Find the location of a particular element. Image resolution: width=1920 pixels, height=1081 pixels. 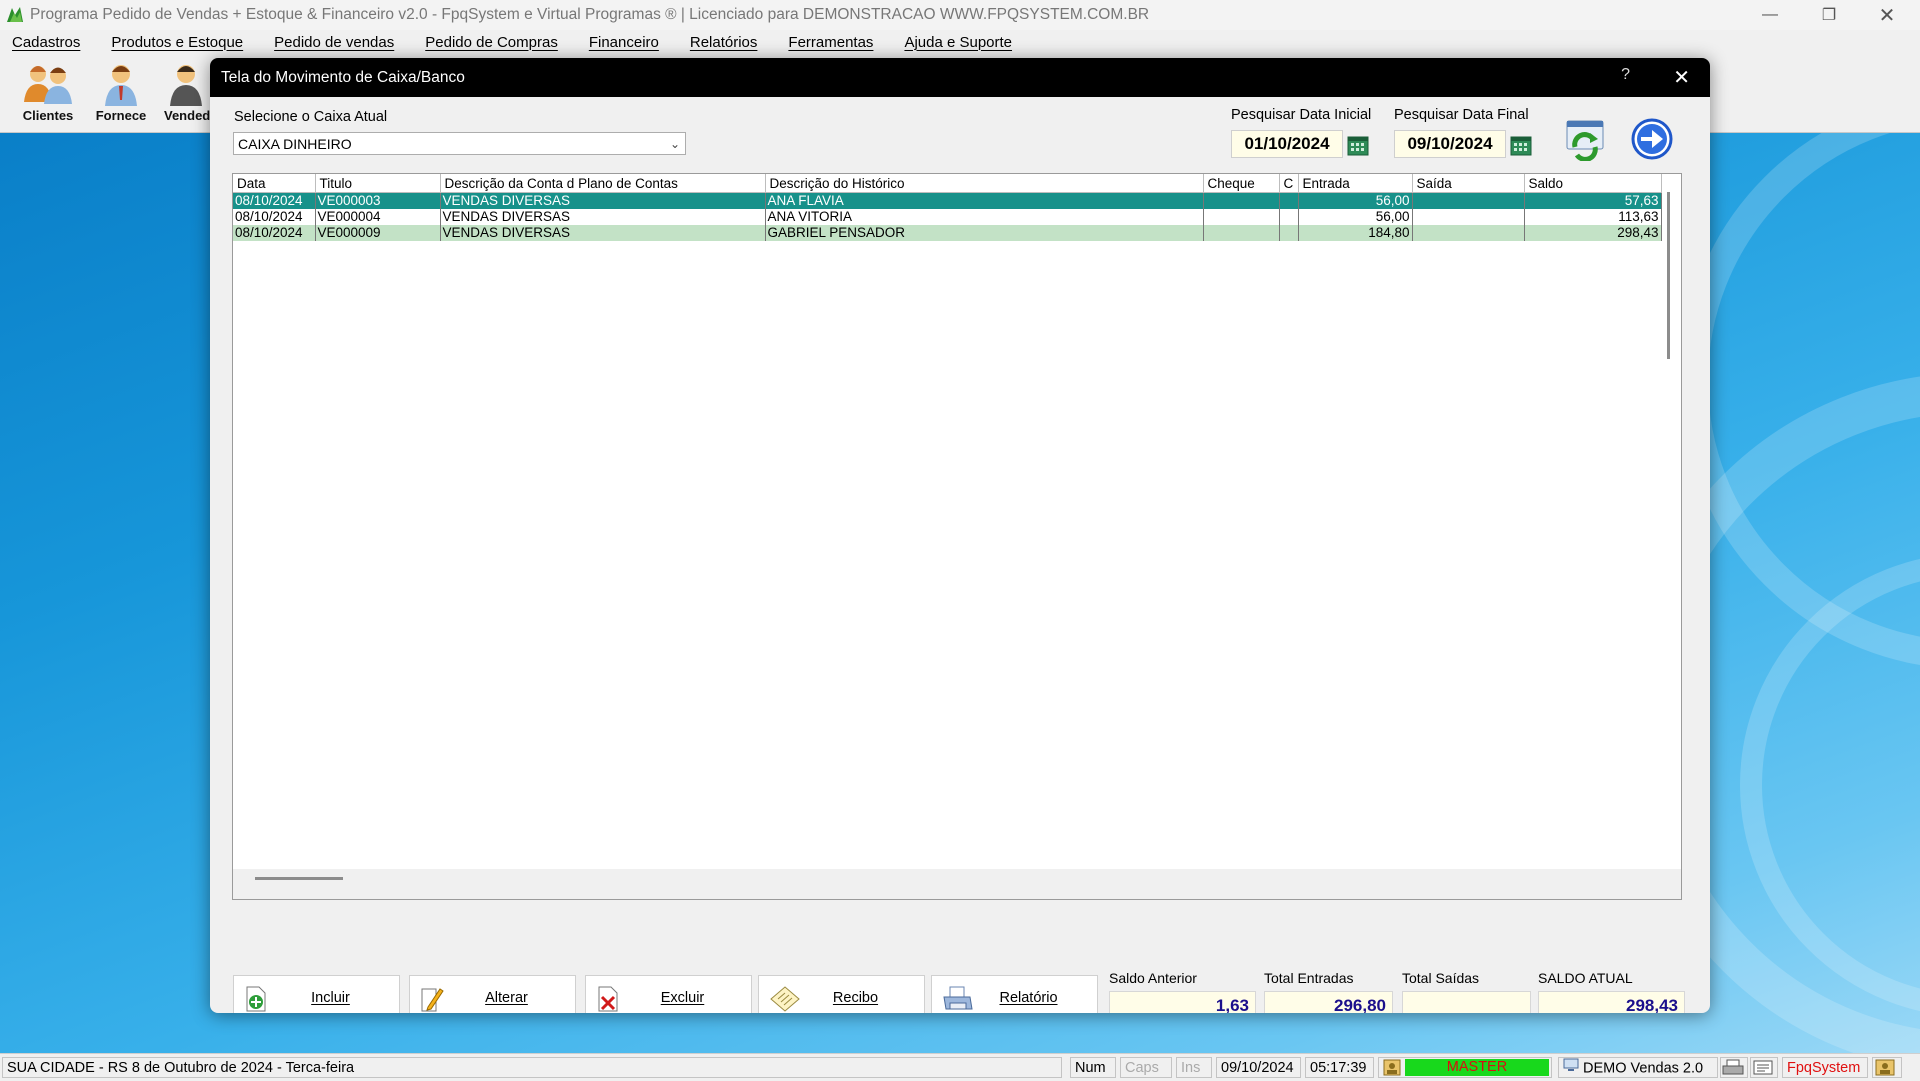

toolbar-fornece-button: Fornece is located at coordinates (121, 94).